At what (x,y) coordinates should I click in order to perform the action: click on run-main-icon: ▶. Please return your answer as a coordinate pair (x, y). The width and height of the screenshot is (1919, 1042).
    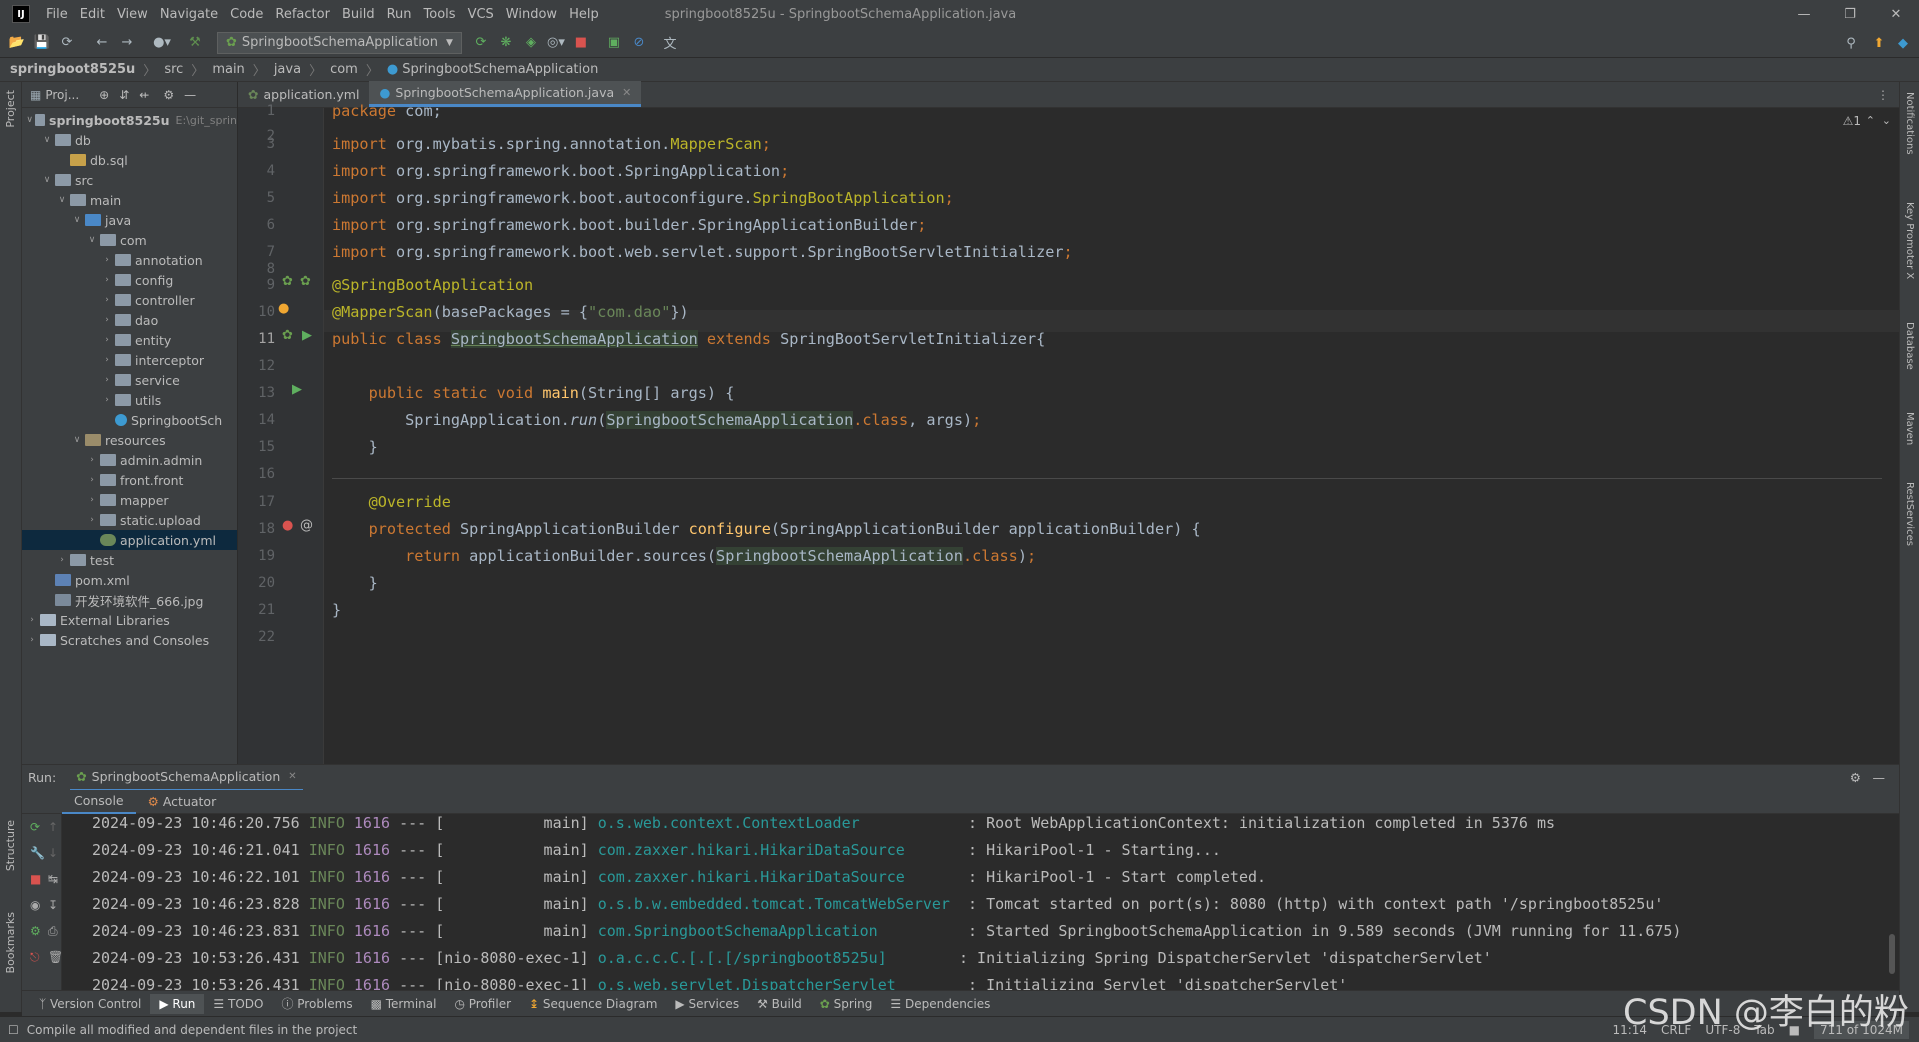
    Looking at the image, I should click on (297, 389).